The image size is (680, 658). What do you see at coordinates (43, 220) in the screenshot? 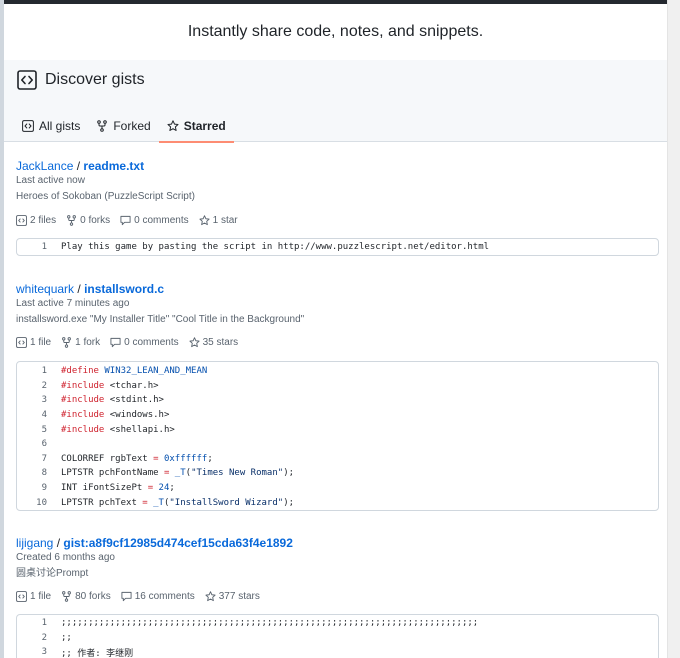
I see `files-count: 2 files` at bounding box center [43, 220].